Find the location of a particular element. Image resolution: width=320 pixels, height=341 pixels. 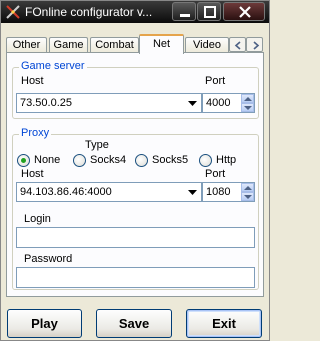

proxy-type-http-label: Http is located at coordinates (226, 160).